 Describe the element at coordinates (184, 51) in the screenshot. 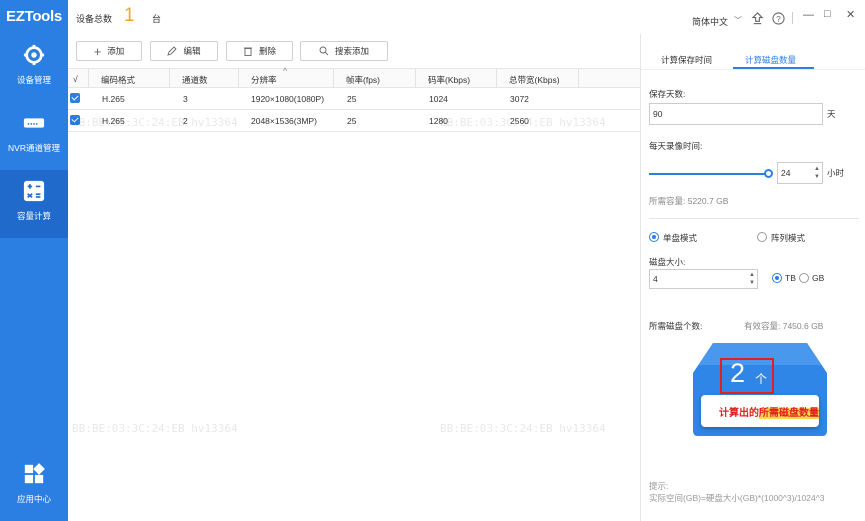

I see `edit-button: 编辑` at that location.